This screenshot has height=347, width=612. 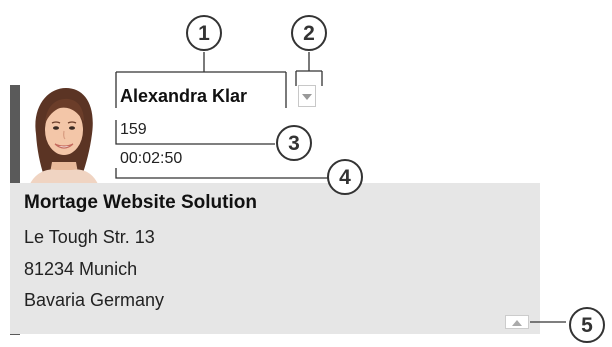 I want to click on avatar-photo, so click(x=64, y=136).